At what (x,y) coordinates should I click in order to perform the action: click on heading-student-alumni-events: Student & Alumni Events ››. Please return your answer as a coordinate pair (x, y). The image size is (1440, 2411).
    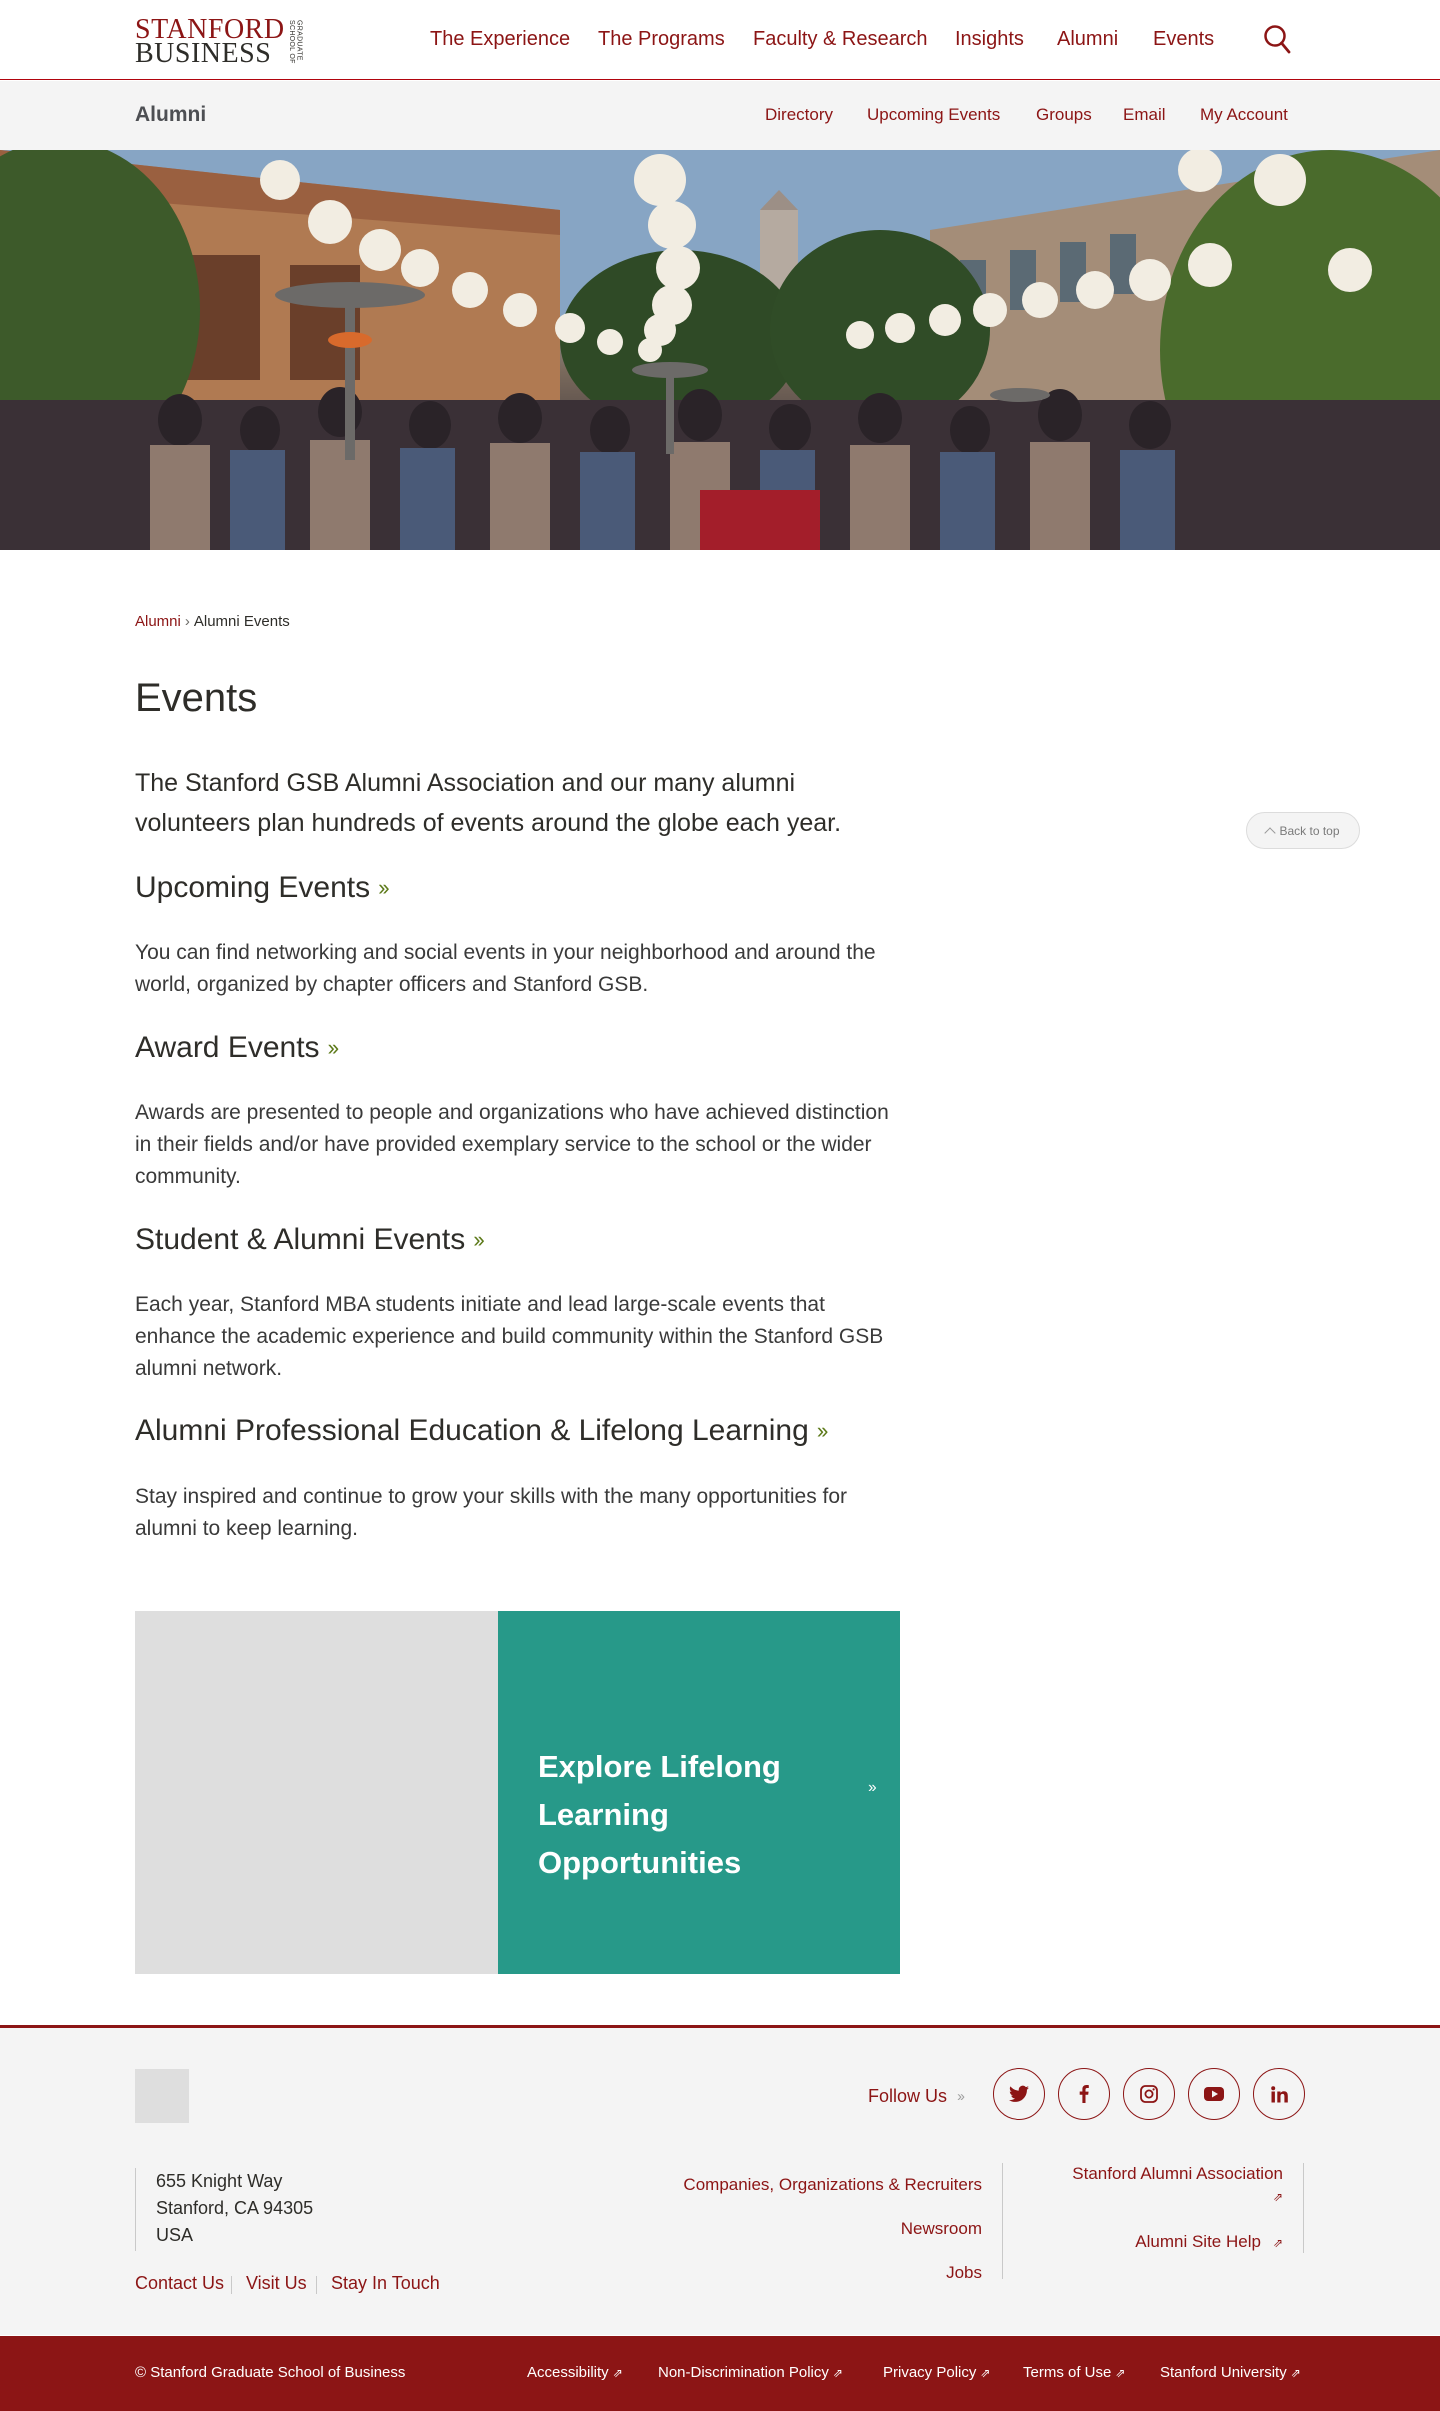
    Looking at the image, I should click on (310, 1240).